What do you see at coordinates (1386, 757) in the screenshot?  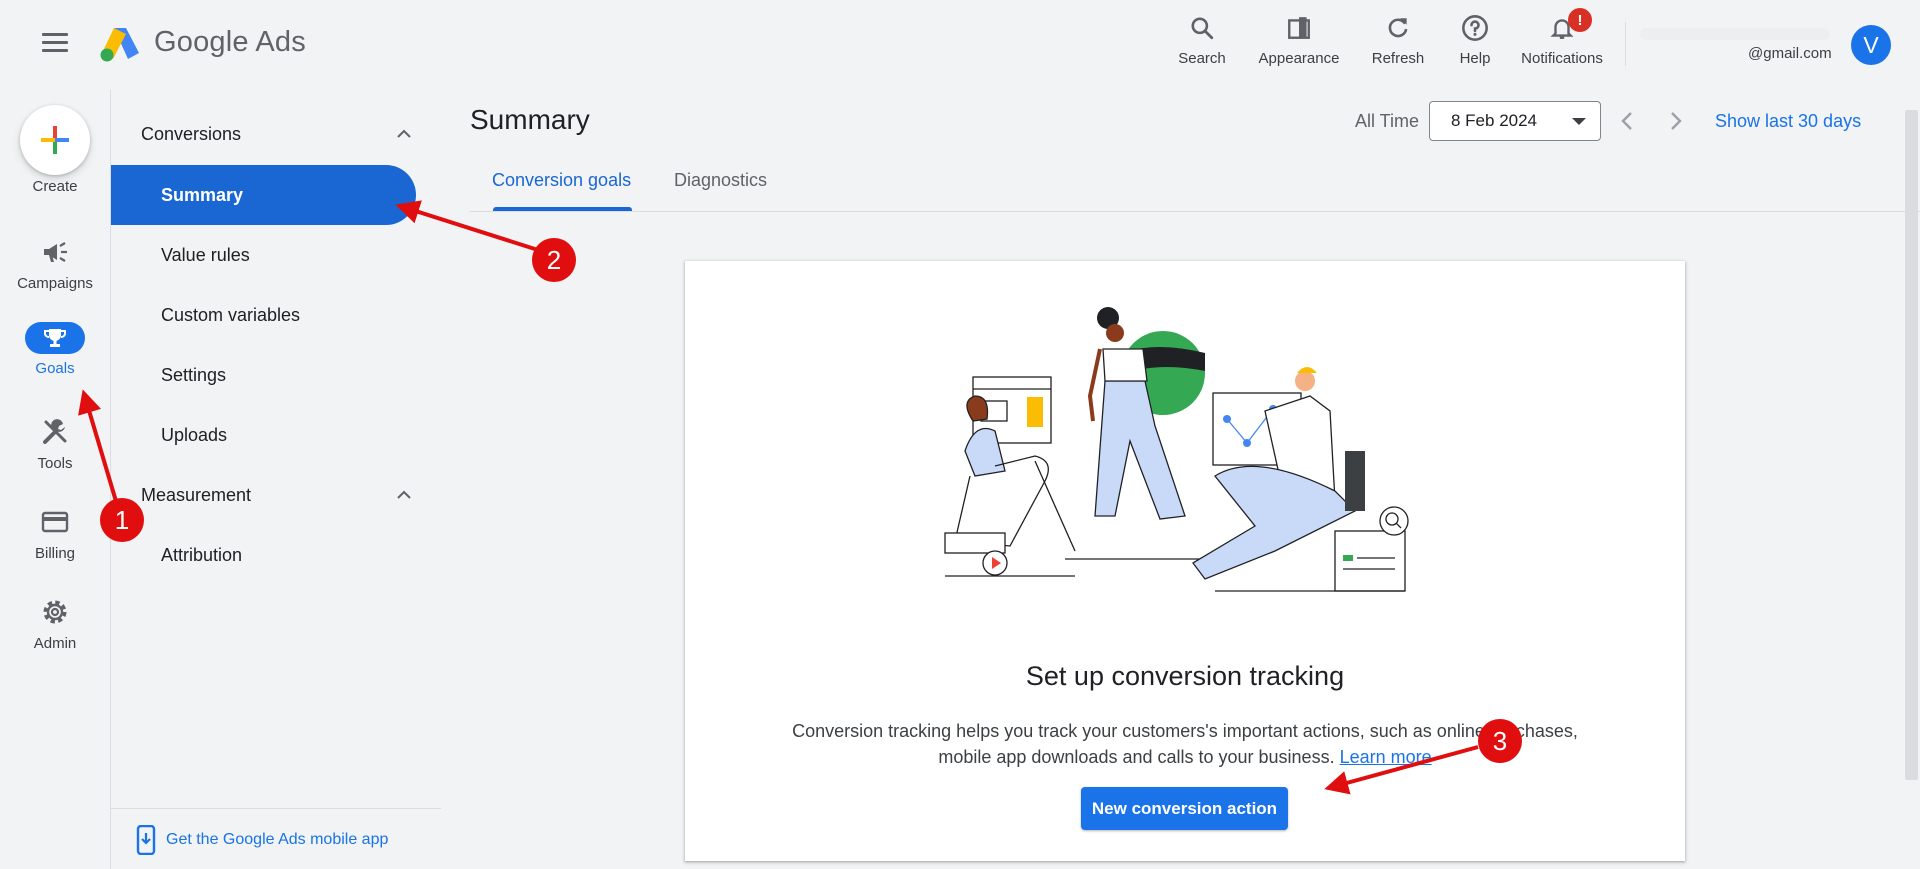 I see `learn-more-link: Learn more` at bounding box center [1386, 757].